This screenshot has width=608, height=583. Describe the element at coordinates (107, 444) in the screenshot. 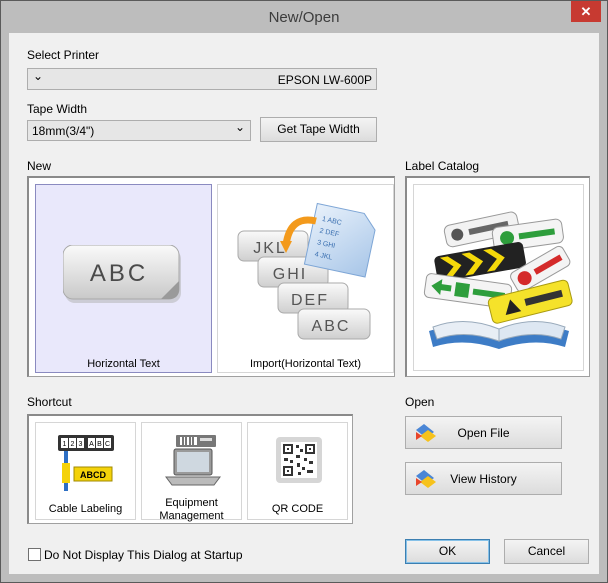

I see `port-c: C` at that location.